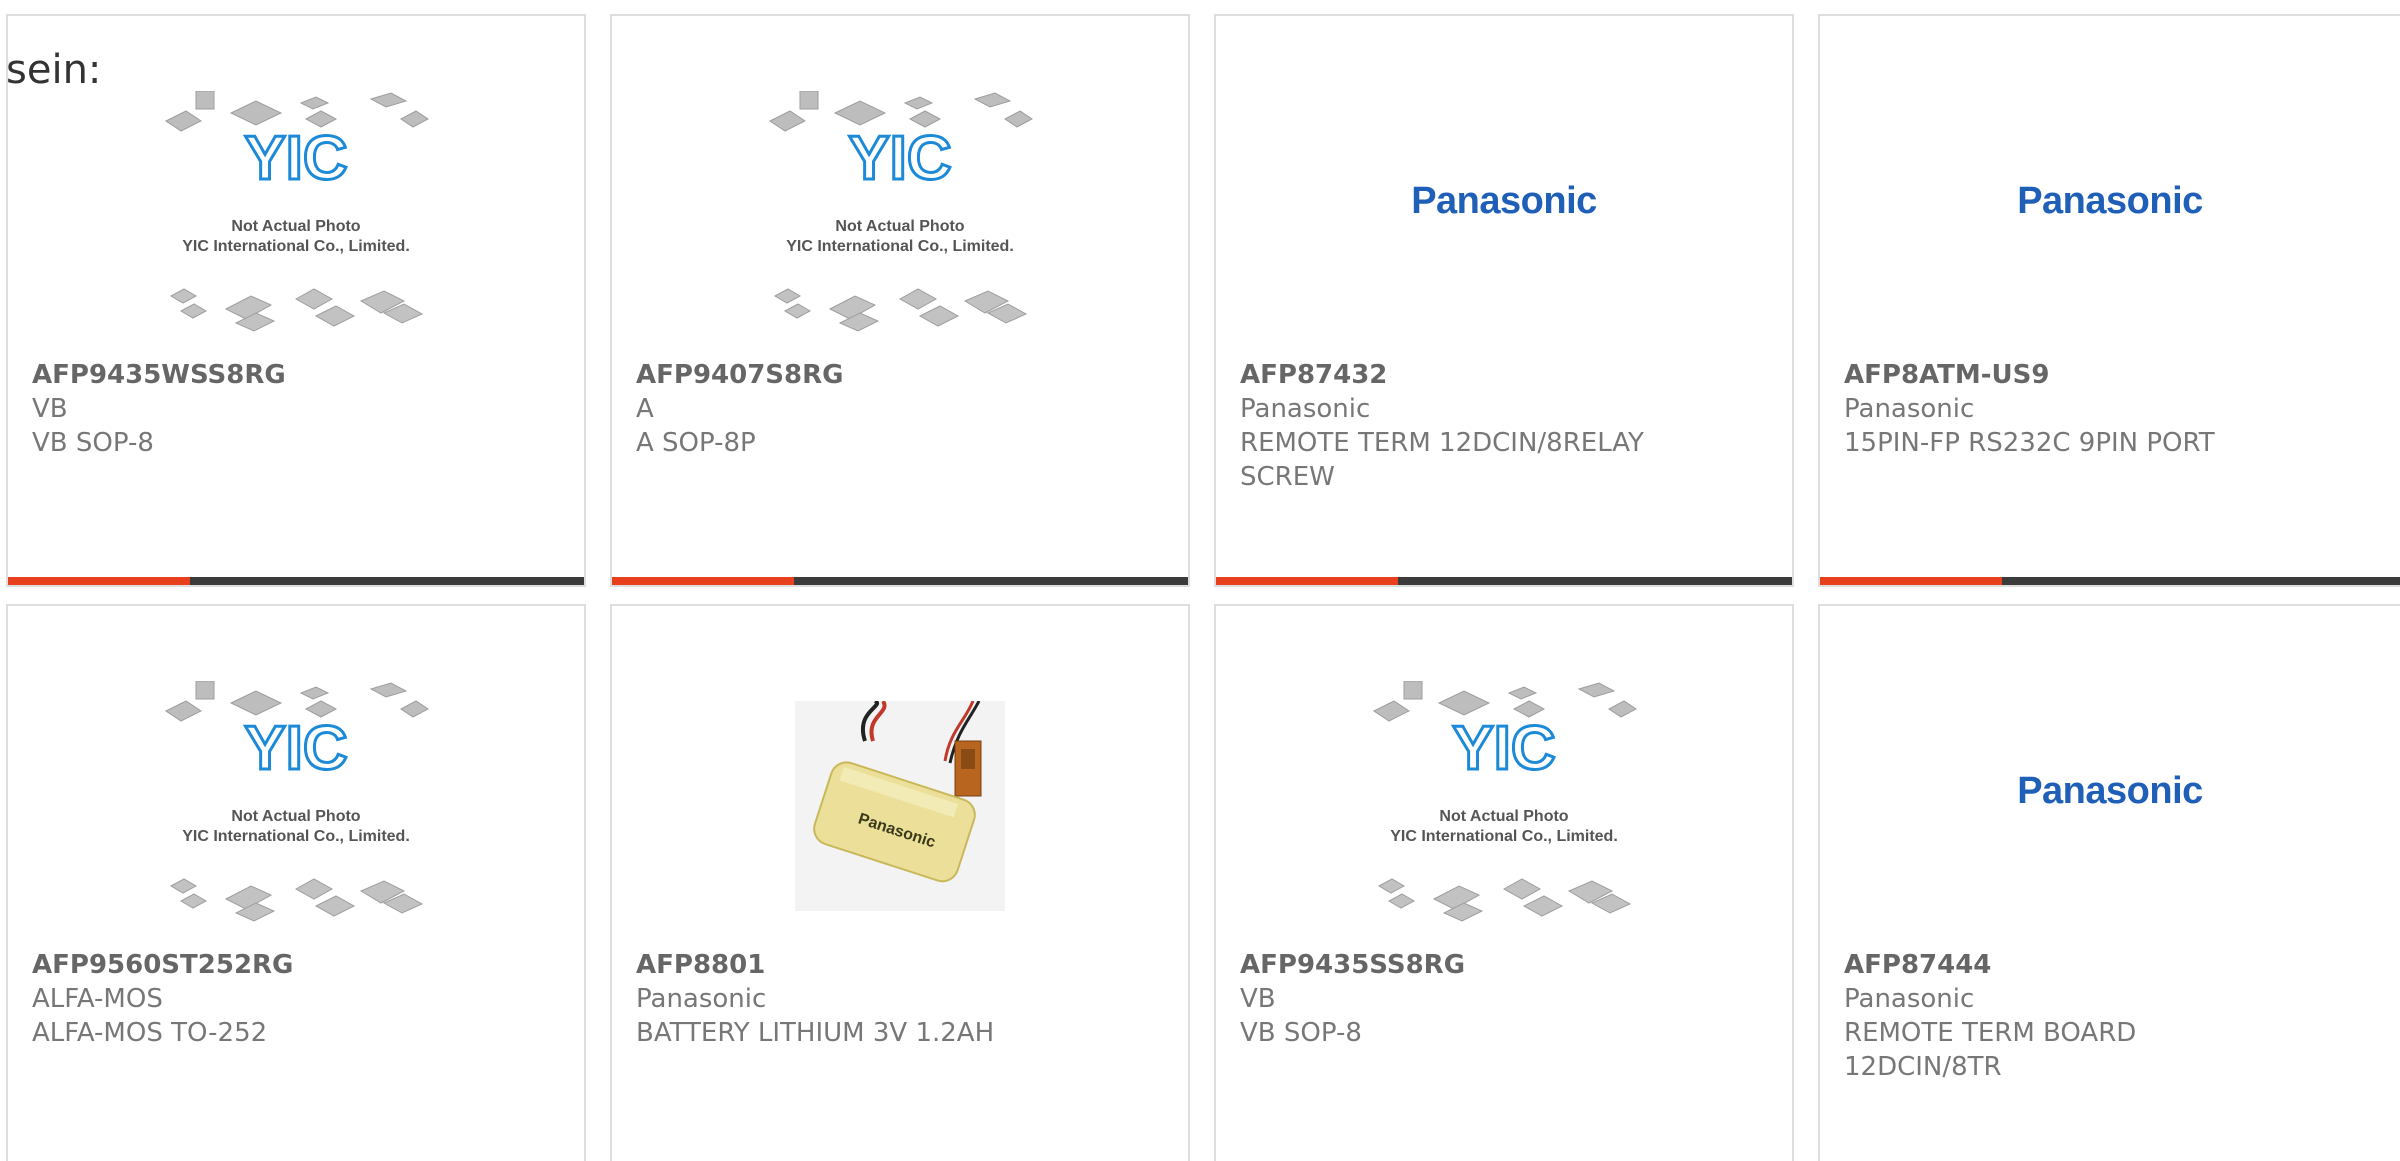 This screenshot has width=2400, height=1161. What do you see at coordinates (2029, 443) in the screenshot?
I see `description: 15PIN-FP RS232C 9PIN PORT` at bounding box center [2029, 443].